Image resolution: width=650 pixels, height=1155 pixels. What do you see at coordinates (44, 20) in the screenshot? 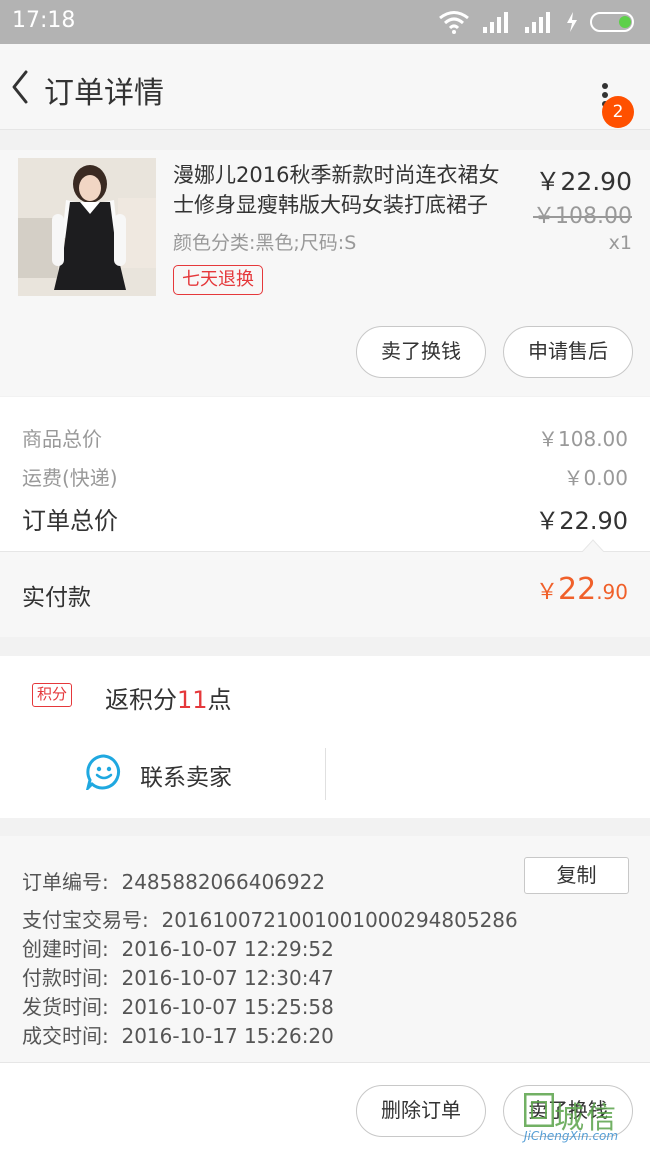
I see `status-time: 17:18` at bounding box center [44, 20].